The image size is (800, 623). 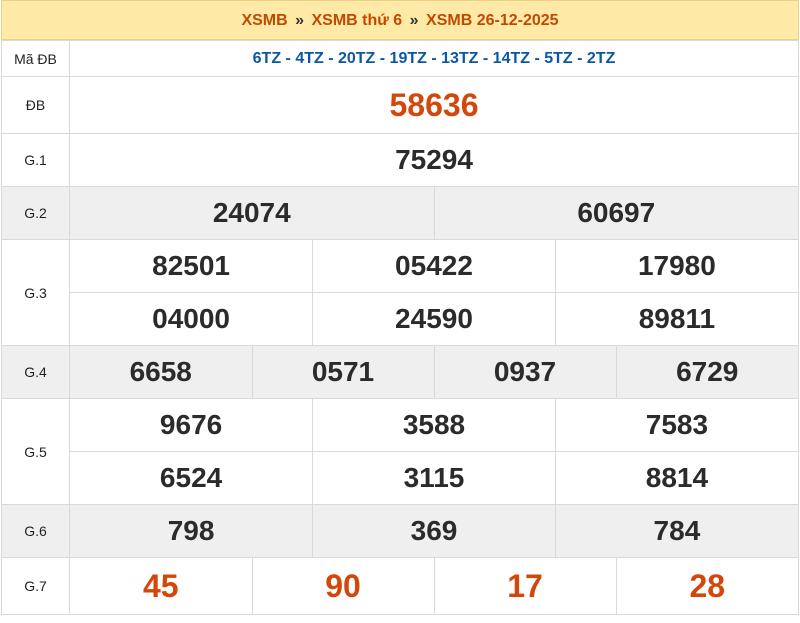 I want to click on prize-g7-number: 17, so click(x=525, y=585).